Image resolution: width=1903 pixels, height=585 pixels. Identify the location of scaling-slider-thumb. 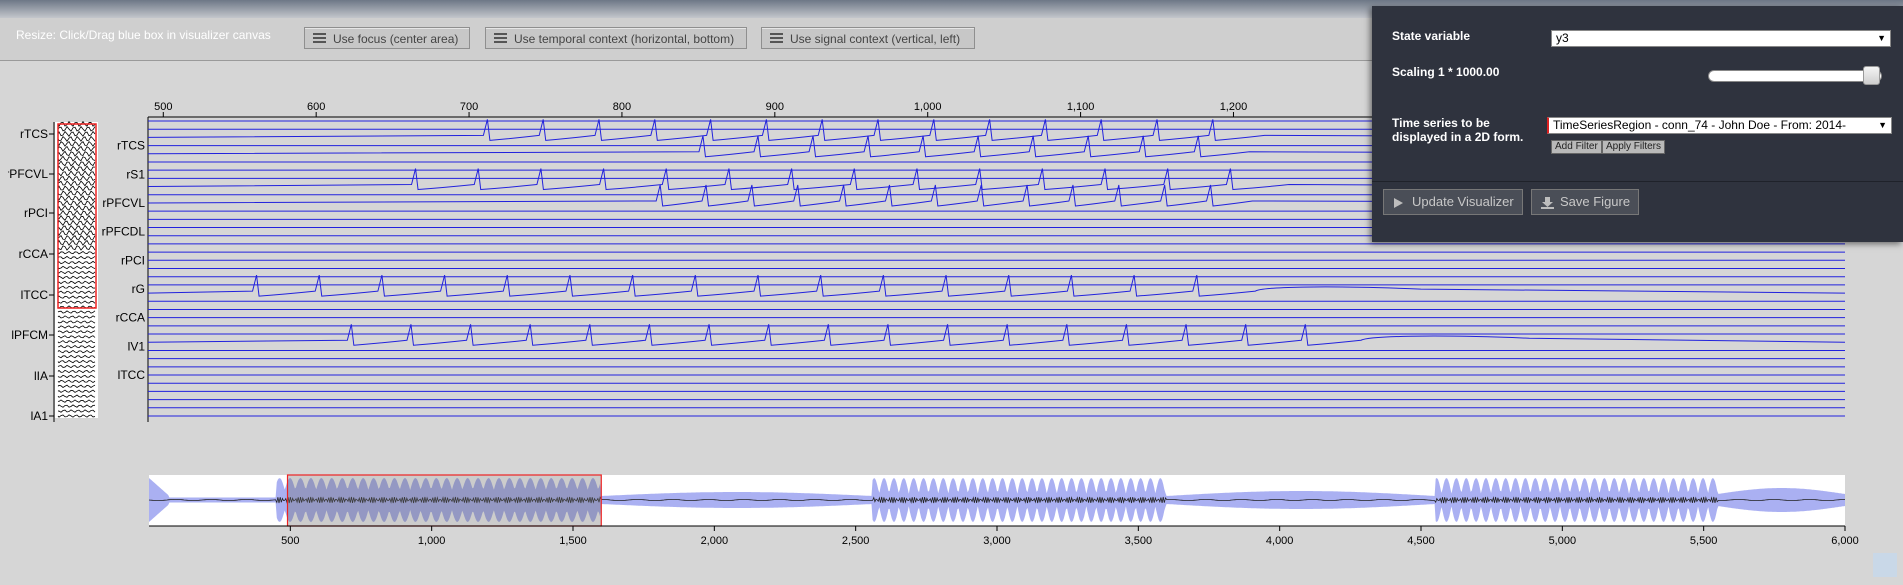
(1871, 75).